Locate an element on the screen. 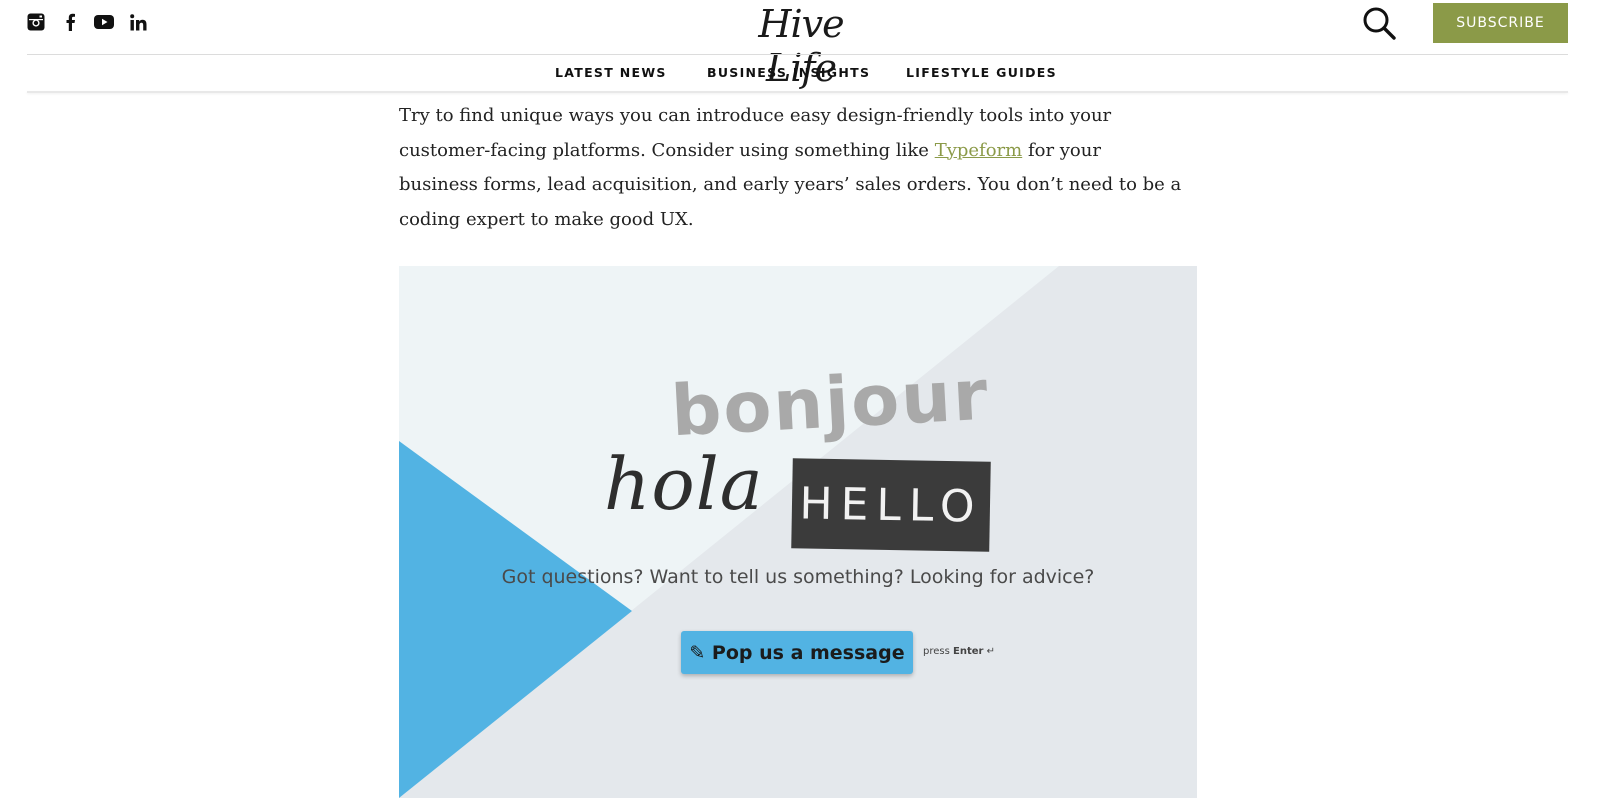 The height and width of the screenshot is (801, 1600). nav-item-latest-news: LATEST NEWS is located at coordinates (611, 72).